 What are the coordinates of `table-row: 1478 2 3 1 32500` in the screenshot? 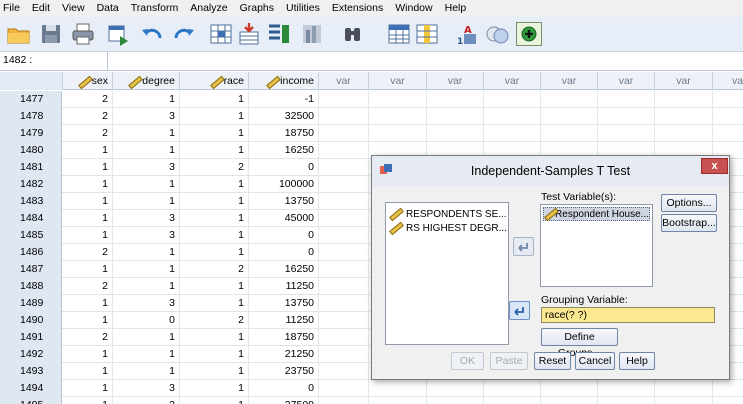 It's located at (371, 116).